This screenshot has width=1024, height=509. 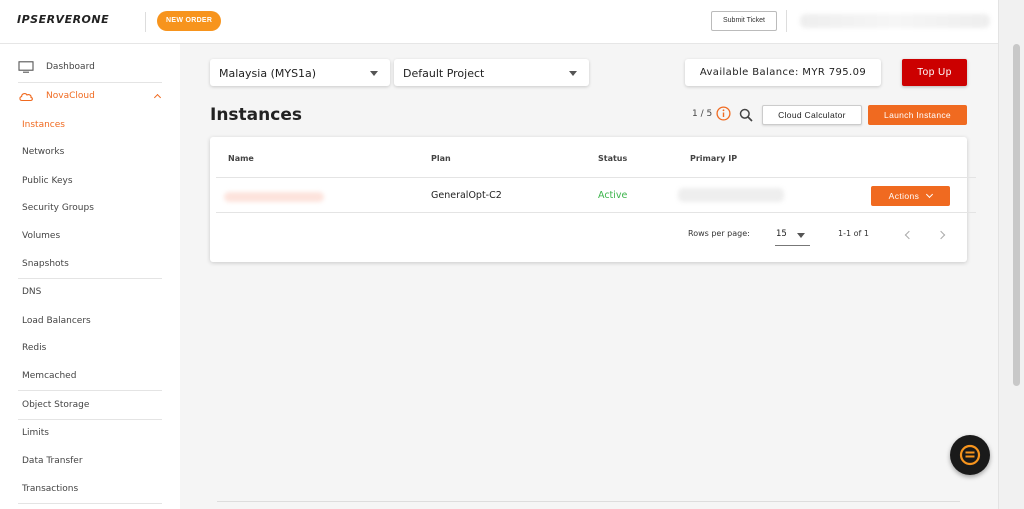 I want to click on sidebar-item-label: Transactions, so click(x=50, y=489).